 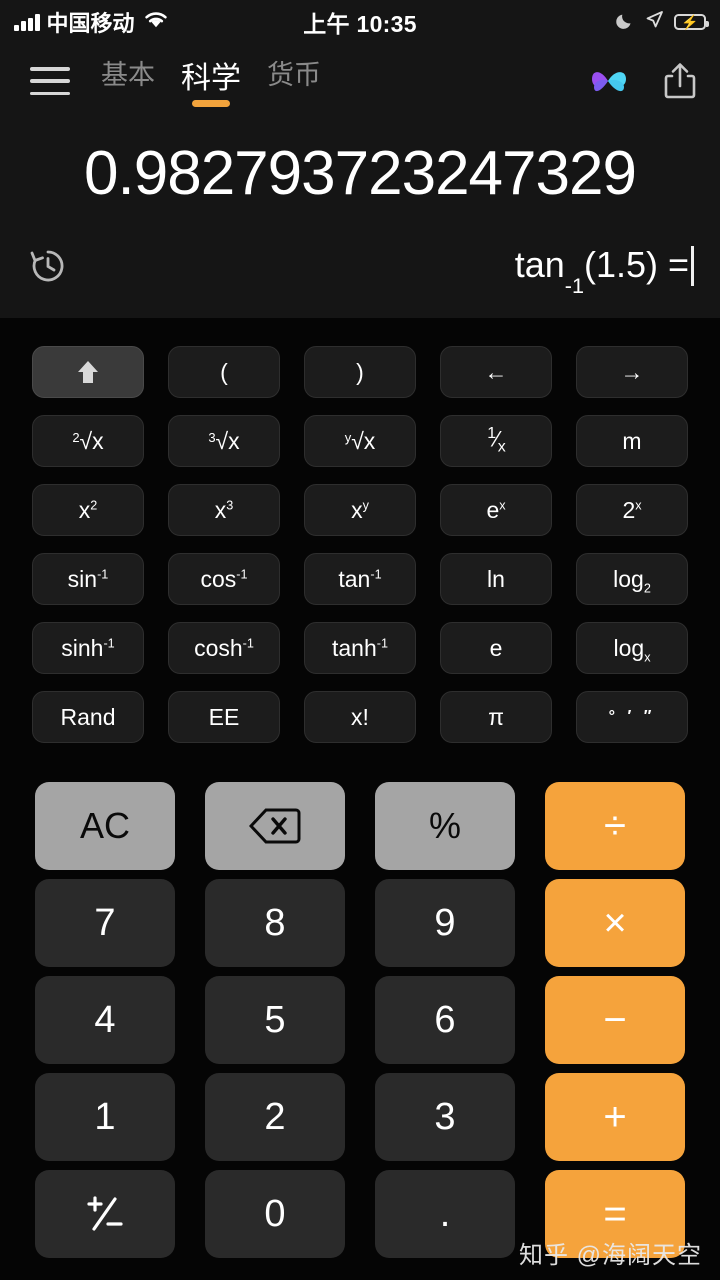 I want to click on decimal-point-key-label: ., so click(x=445, y=1213).